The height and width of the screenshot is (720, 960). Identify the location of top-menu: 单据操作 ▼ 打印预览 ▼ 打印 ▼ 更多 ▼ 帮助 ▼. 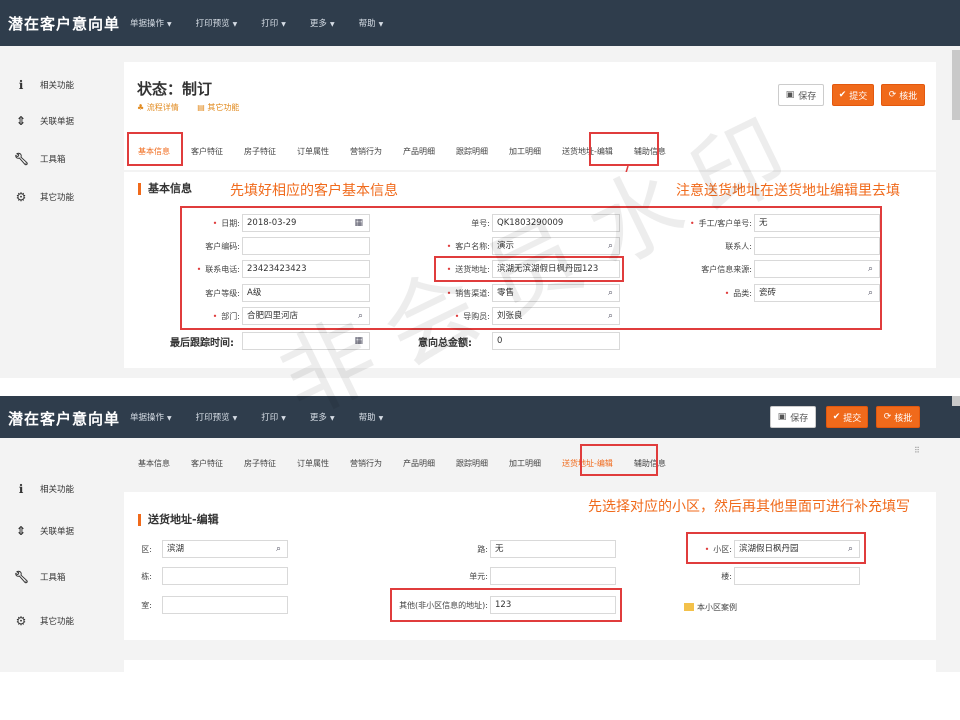
(268, 23).